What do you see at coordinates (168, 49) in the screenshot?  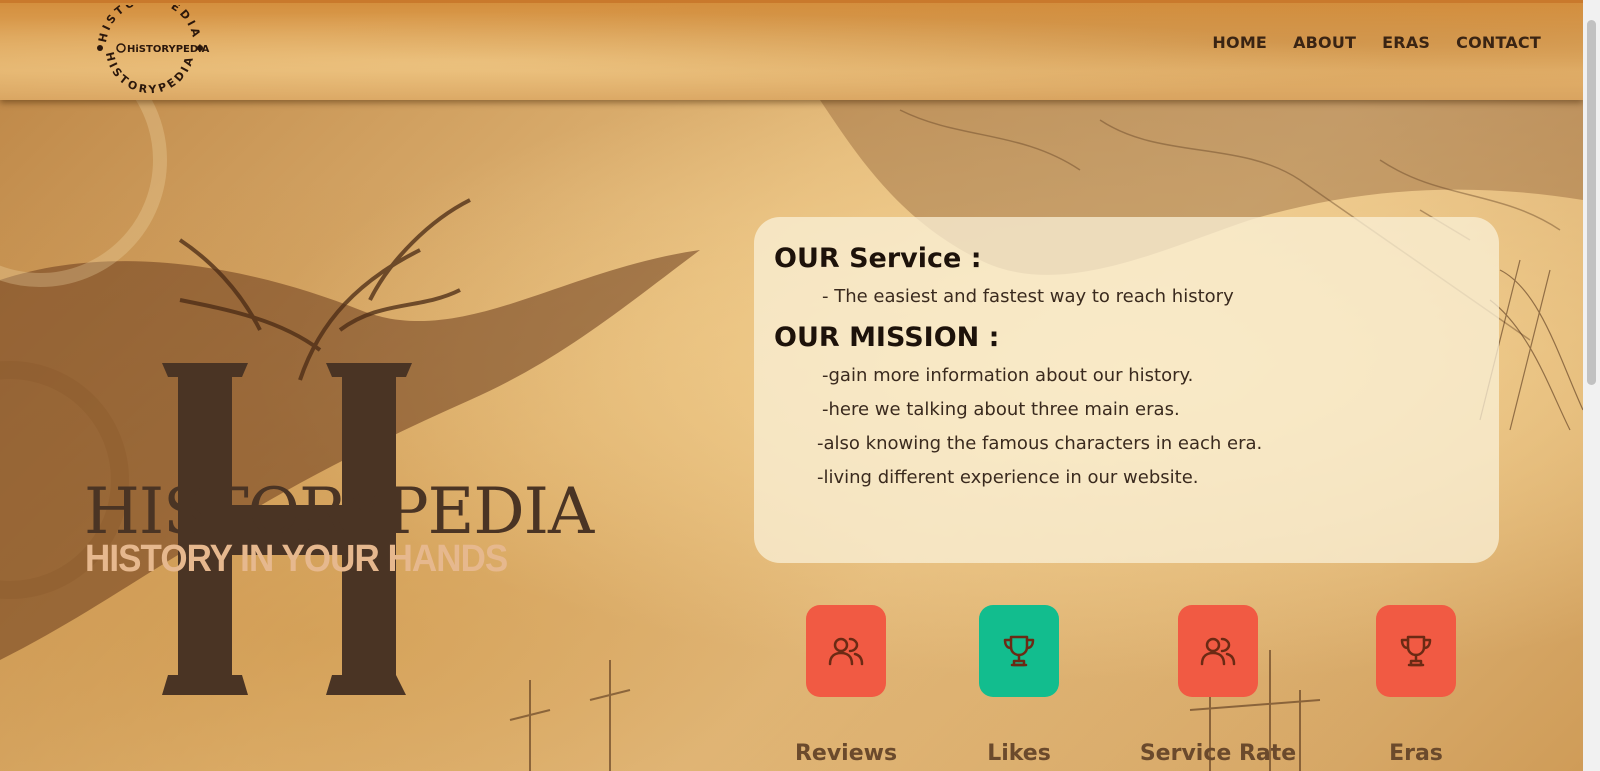 I see `logo-text: HiSTORYPEDiA` at bounding box center [168, 49].